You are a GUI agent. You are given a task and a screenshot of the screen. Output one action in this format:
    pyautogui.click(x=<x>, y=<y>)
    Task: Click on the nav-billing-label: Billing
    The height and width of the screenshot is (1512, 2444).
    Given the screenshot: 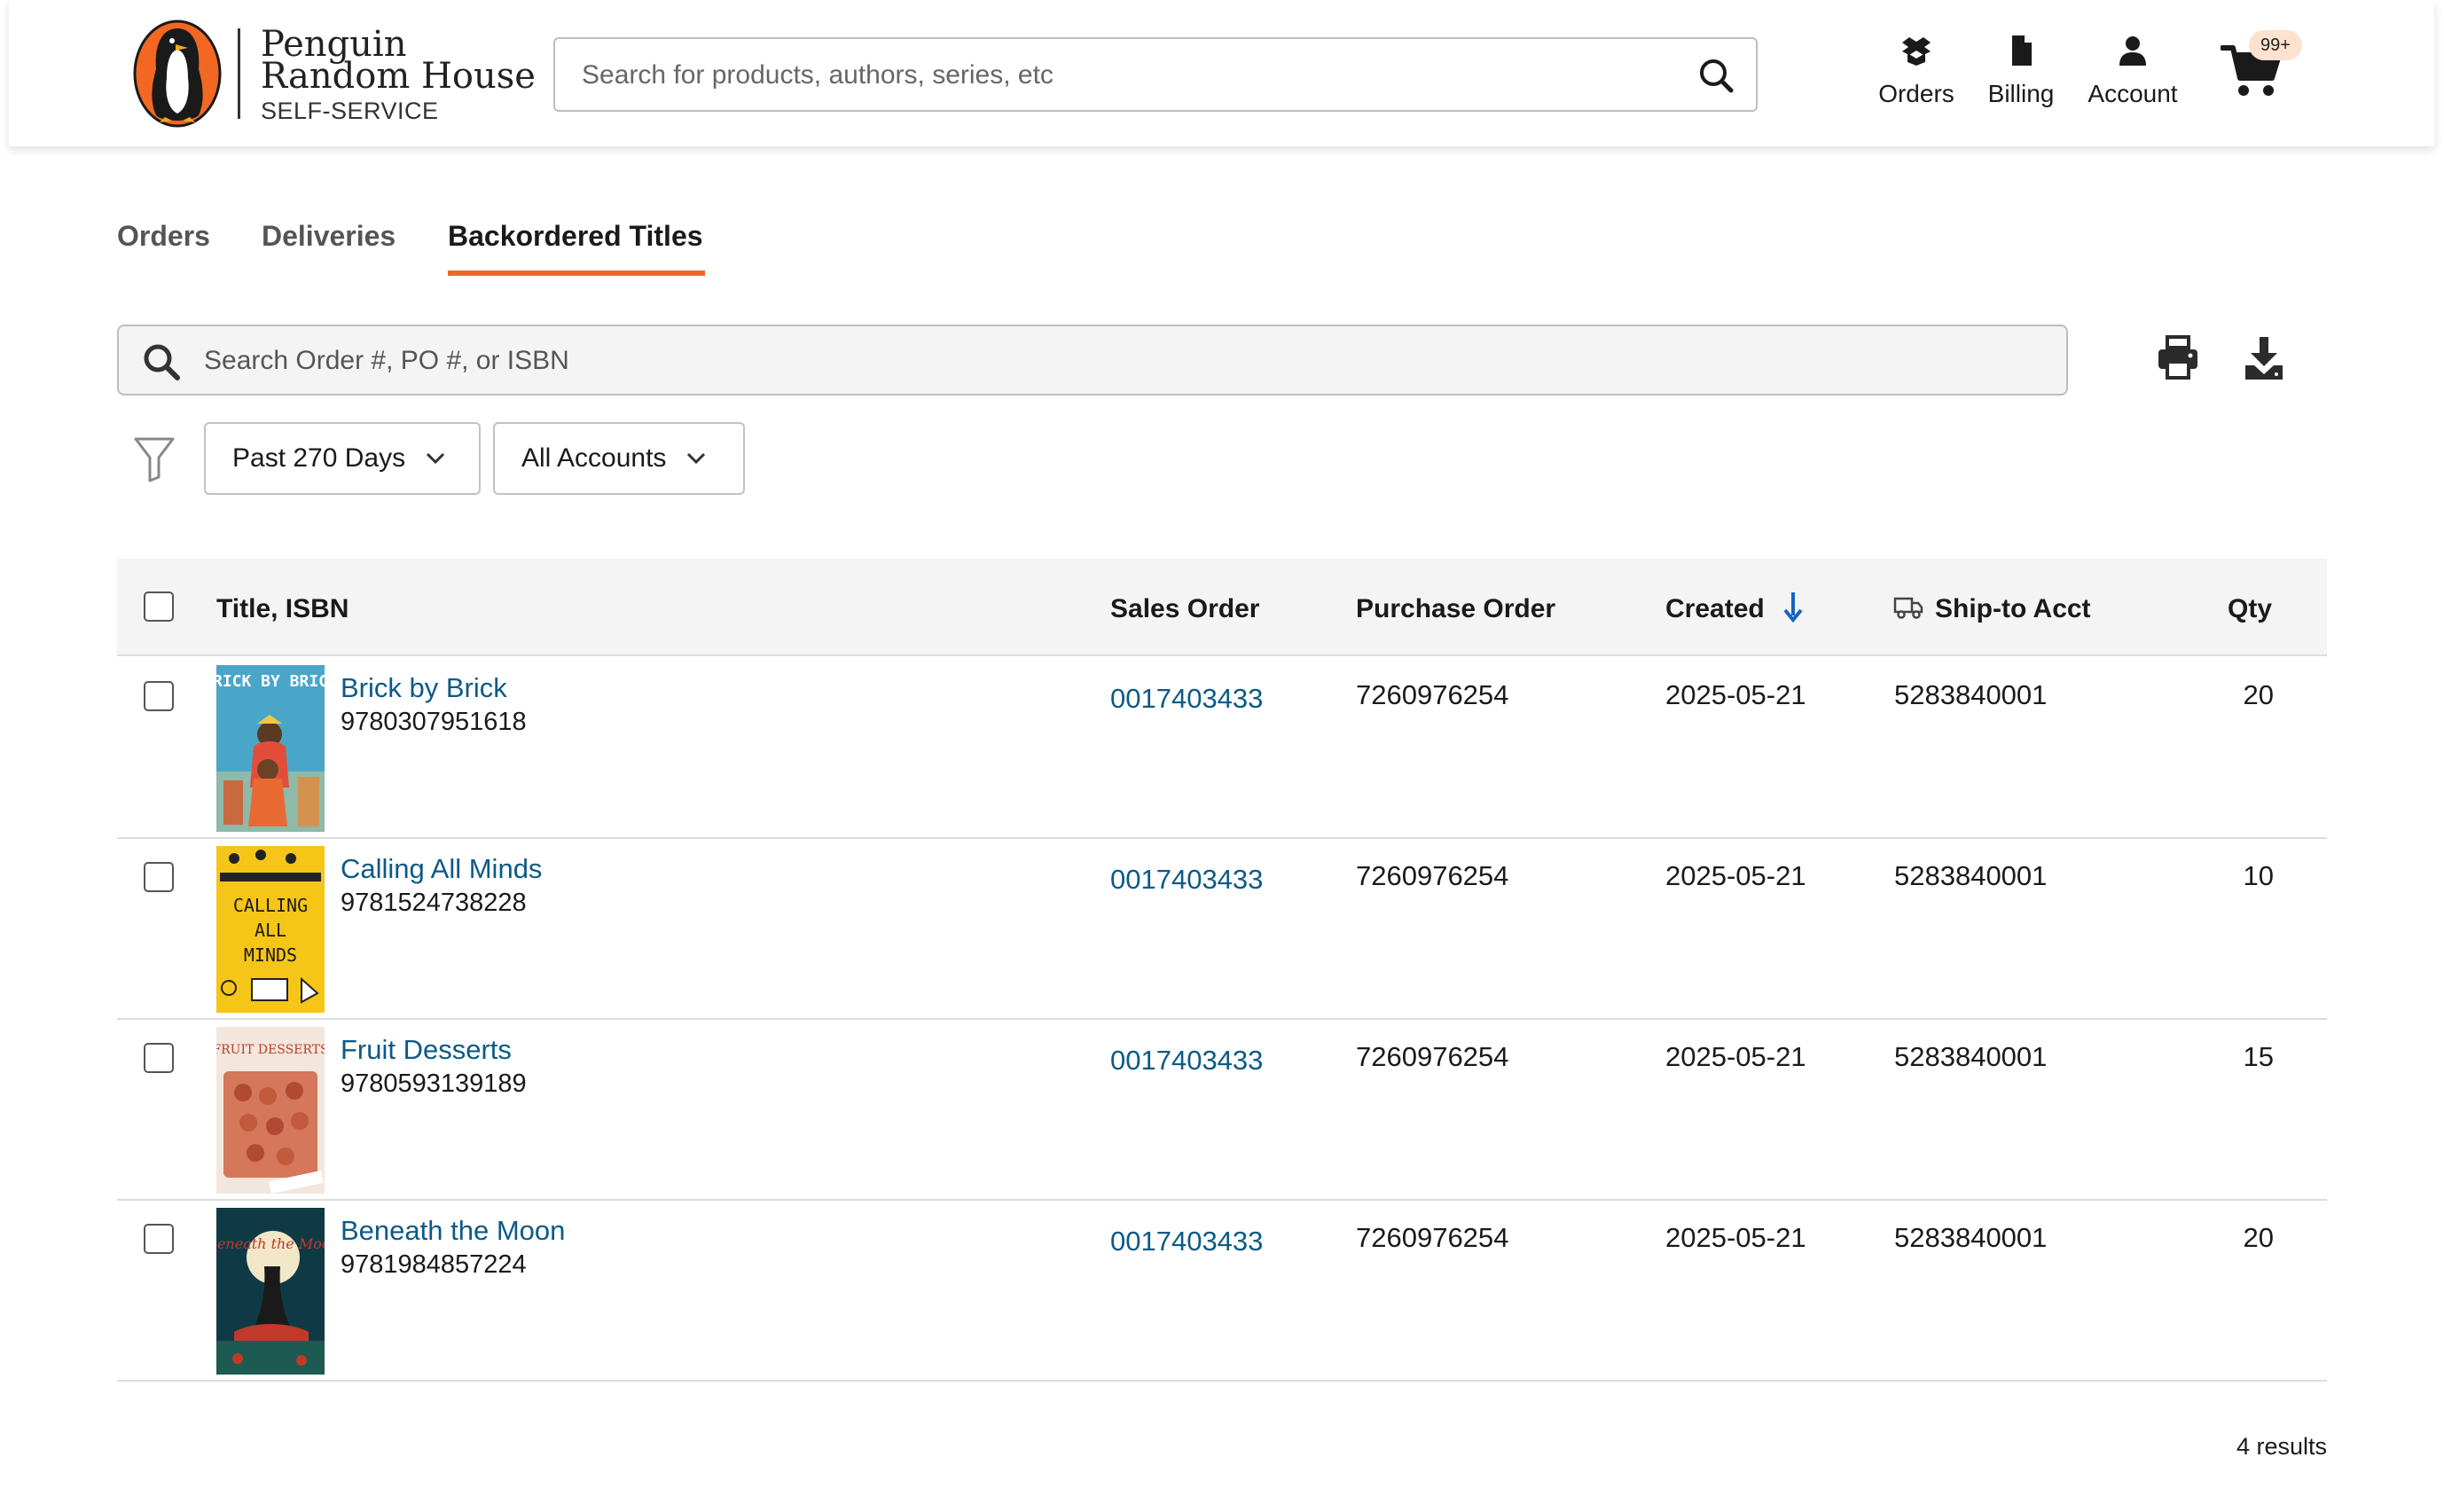 What is the action you would take?
    pyautogui.click(x=2021, y=93)
    